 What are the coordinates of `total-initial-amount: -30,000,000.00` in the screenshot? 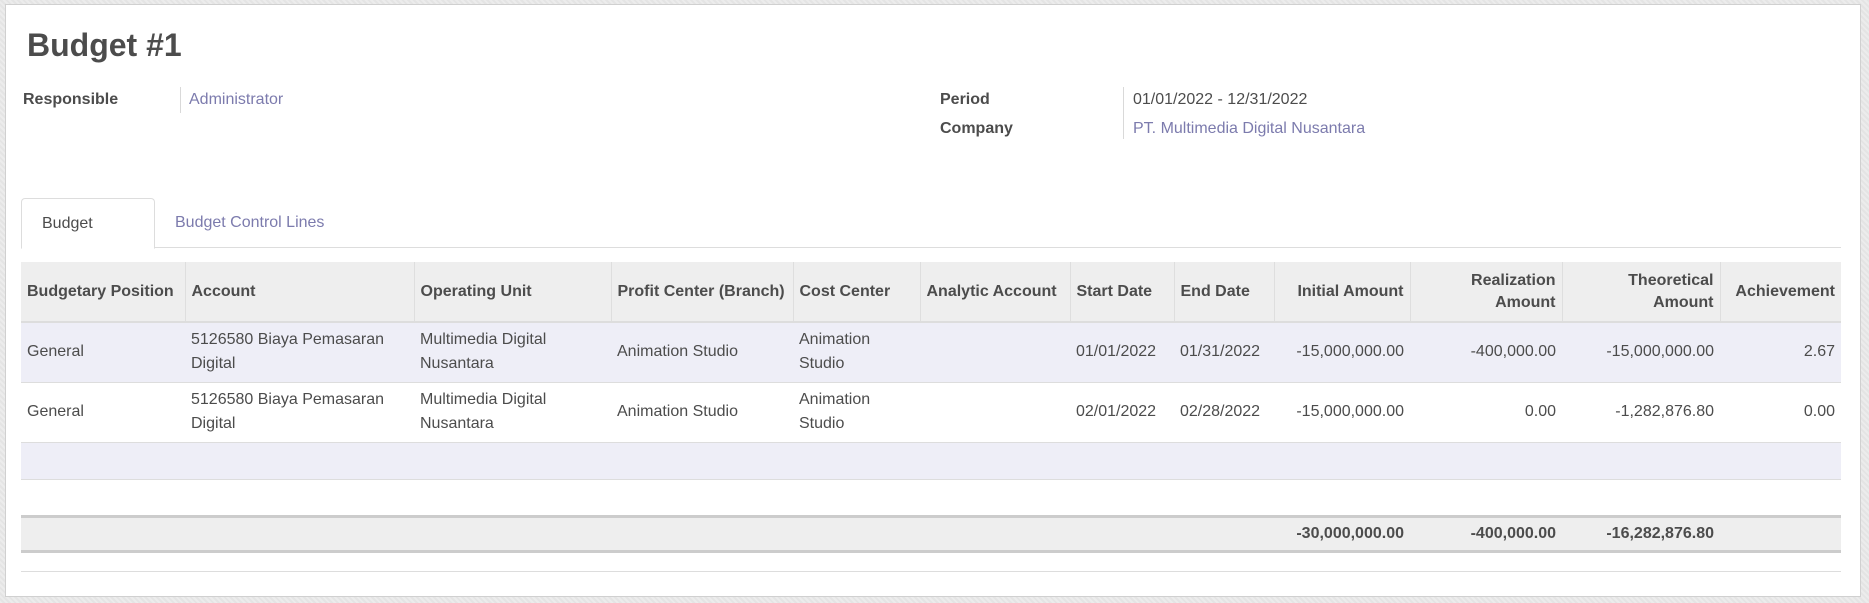 It's located at (1342, 533).